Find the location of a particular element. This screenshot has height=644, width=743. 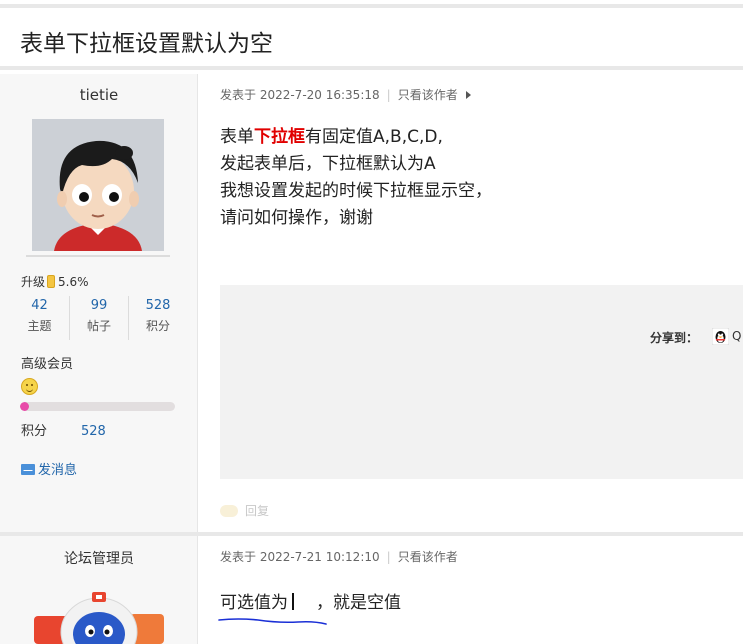

content-line: 表单下拉框有固定值A,B,C,D, is located at coordinates (356, 137).